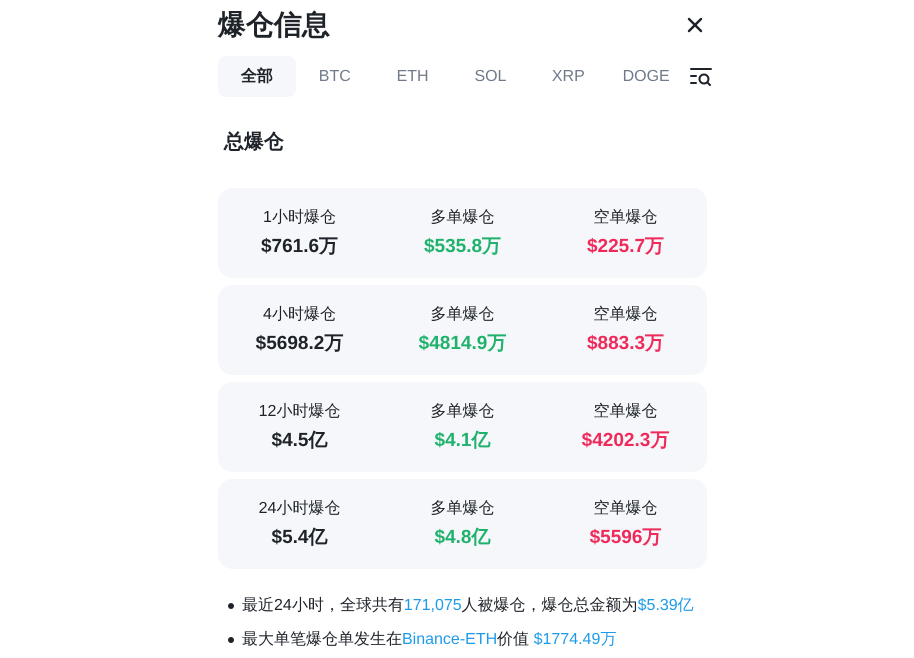  I want to click on stat-value: $4814.9万, so click(462, 344).